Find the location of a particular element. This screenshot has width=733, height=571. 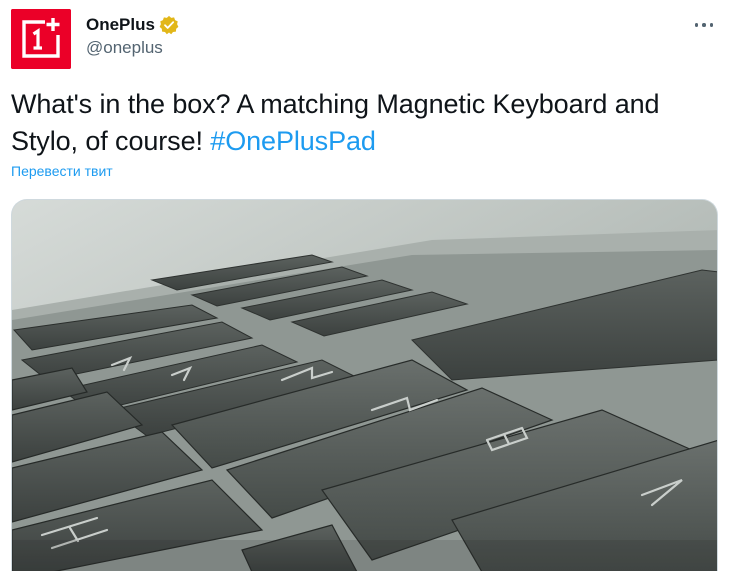

oneplus-logo-icon is located at coordinates (41, 39).